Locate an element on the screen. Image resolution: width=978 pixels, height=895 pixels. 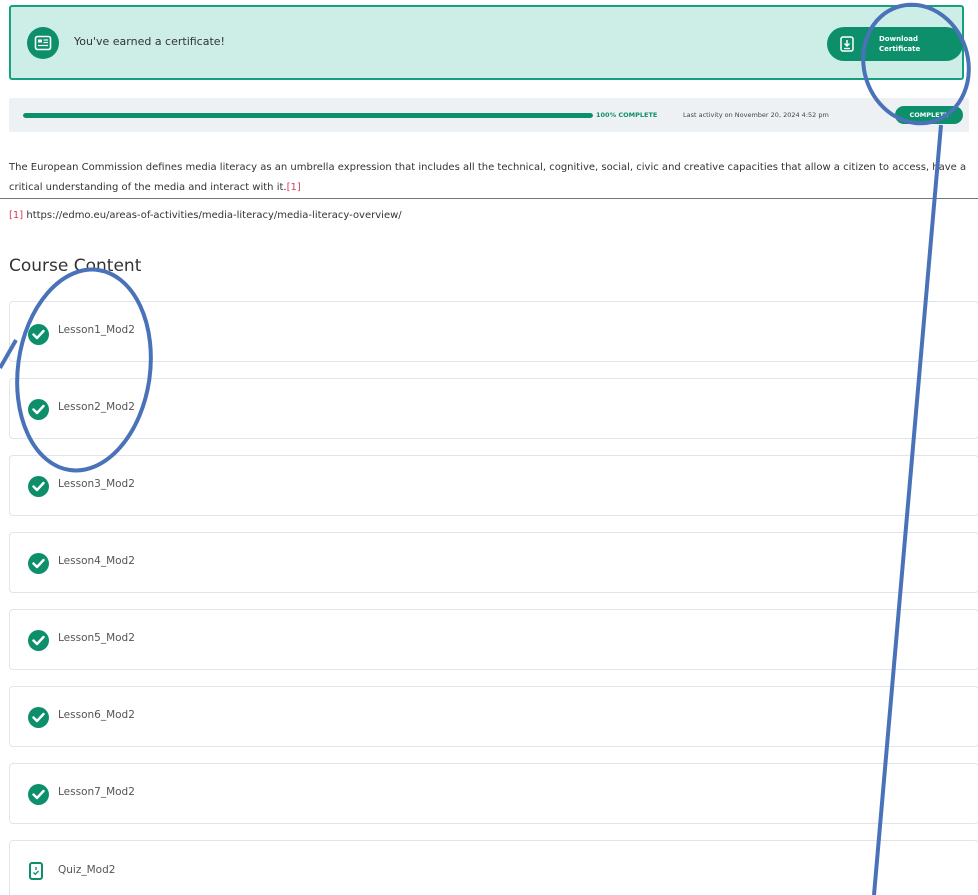
progress-percent: 100% COMPLETE is located at coordinates (627, 115).